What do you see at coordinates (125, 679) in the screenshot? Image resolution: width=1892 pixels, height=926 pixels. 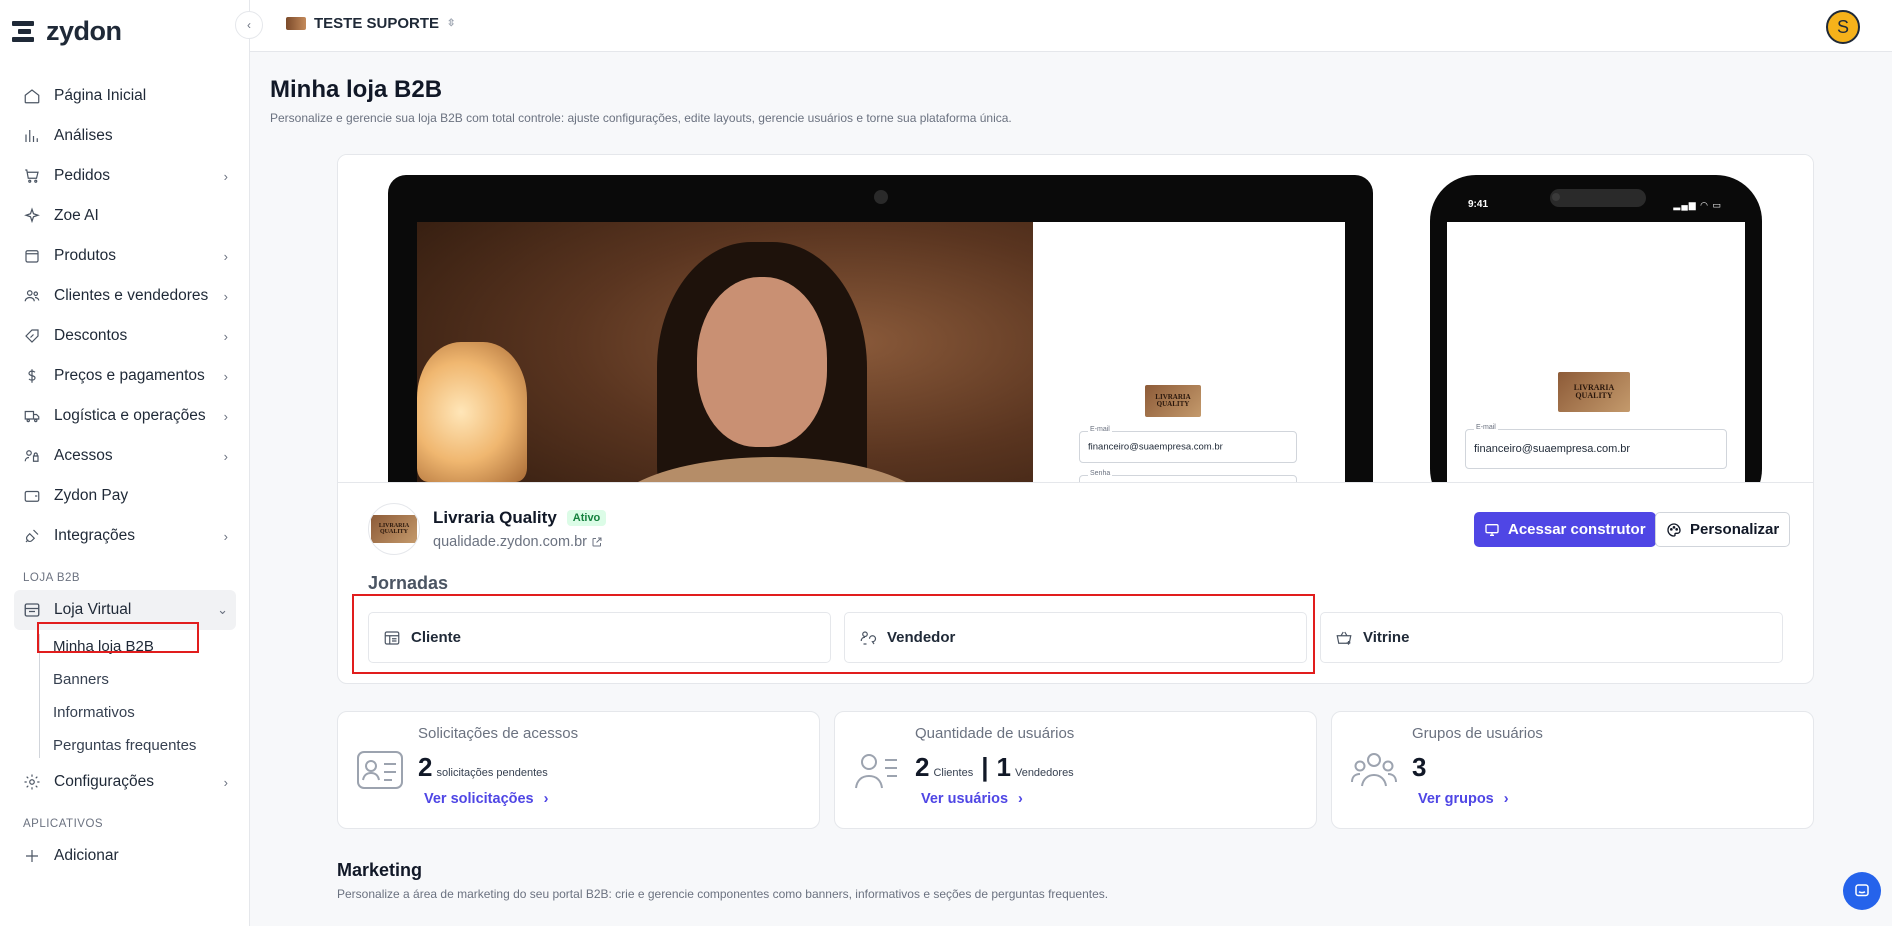 I see `sidebar-subitem-banners: Banners` at bounding box center [125, 679].